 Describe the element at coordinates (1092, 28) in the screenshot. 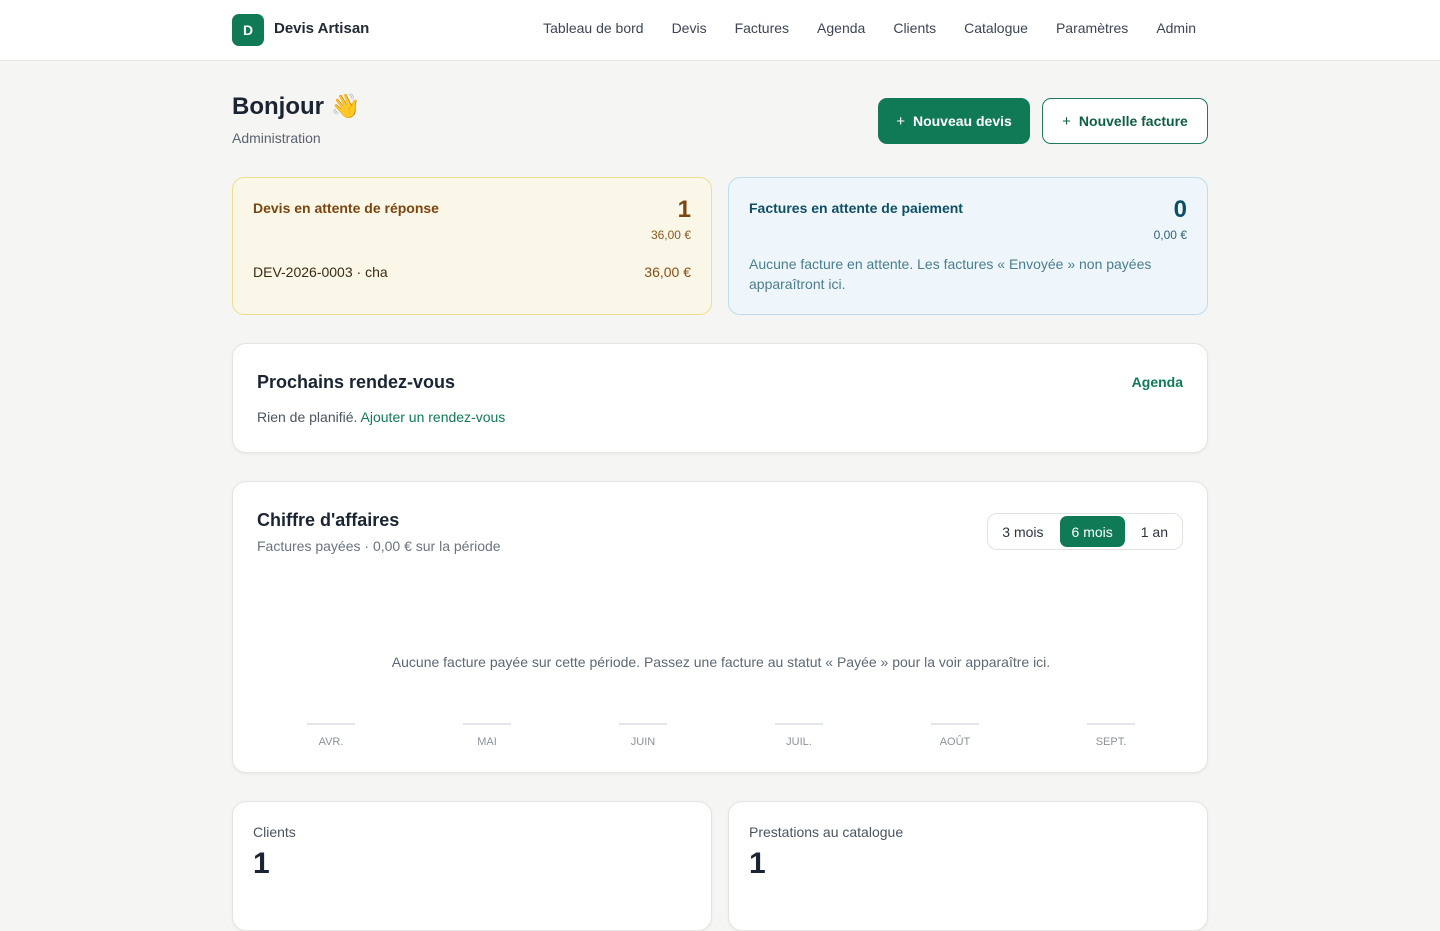

I see `nav-item-settings: Paramètres` at that location.